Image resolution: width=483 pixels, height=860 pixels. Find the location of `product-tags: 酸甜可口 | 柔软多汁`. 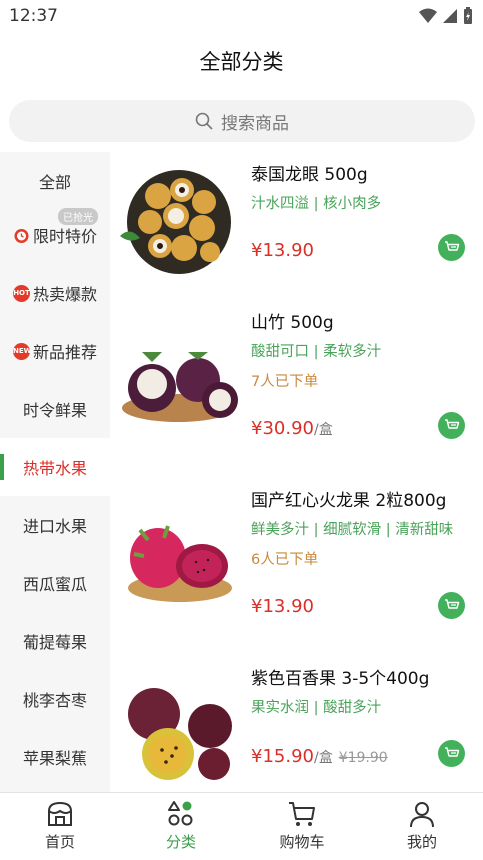

product-tags: 酸甜可口 | 柔软多汁 is located at coordinates (316, 352).